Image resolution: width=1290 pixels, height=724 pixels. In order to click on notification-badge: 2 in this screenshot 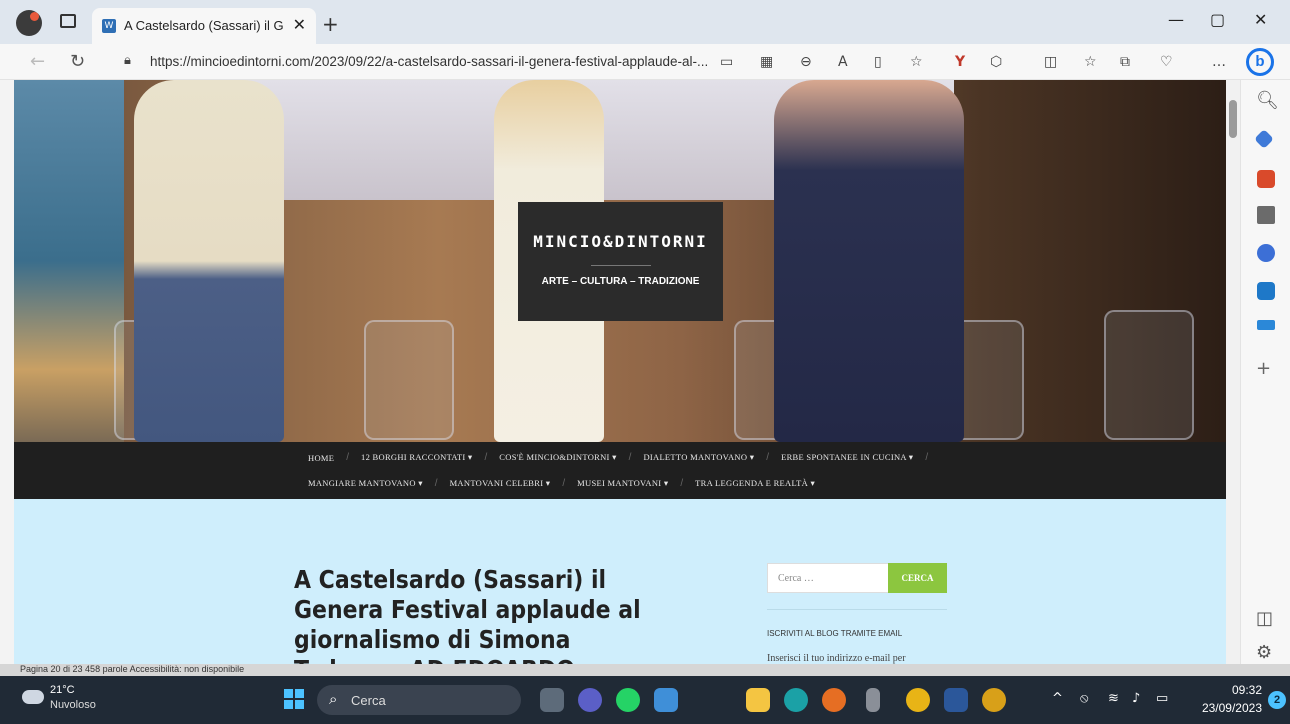, I will do `click(1277, 700)`.